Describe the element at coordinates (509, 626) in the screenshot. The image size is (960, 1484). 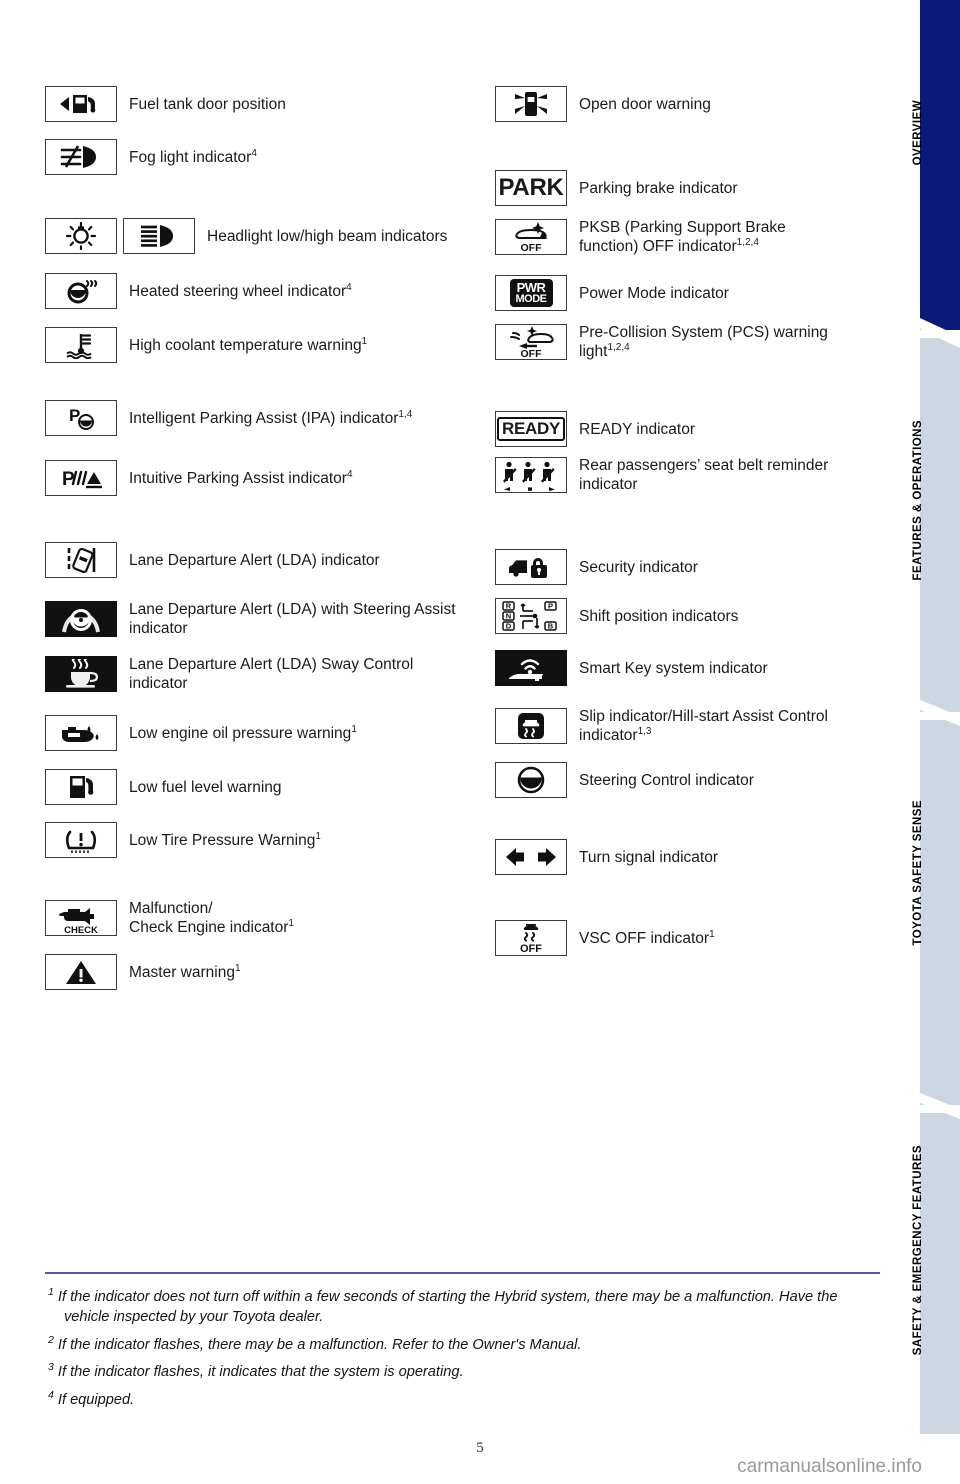
I see `shift-d-text: D` at that location.